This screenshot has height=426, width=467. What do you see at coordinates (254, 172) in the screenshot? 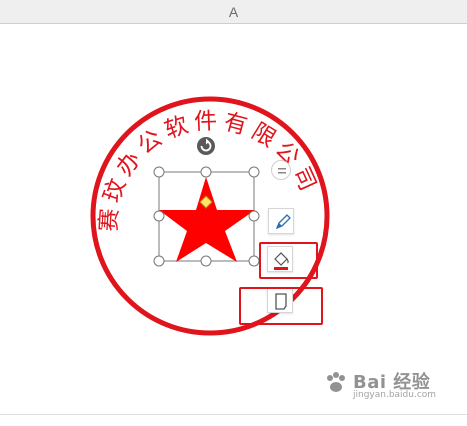
I see `resize-handle-top-right` at bounding box center [254, 172].